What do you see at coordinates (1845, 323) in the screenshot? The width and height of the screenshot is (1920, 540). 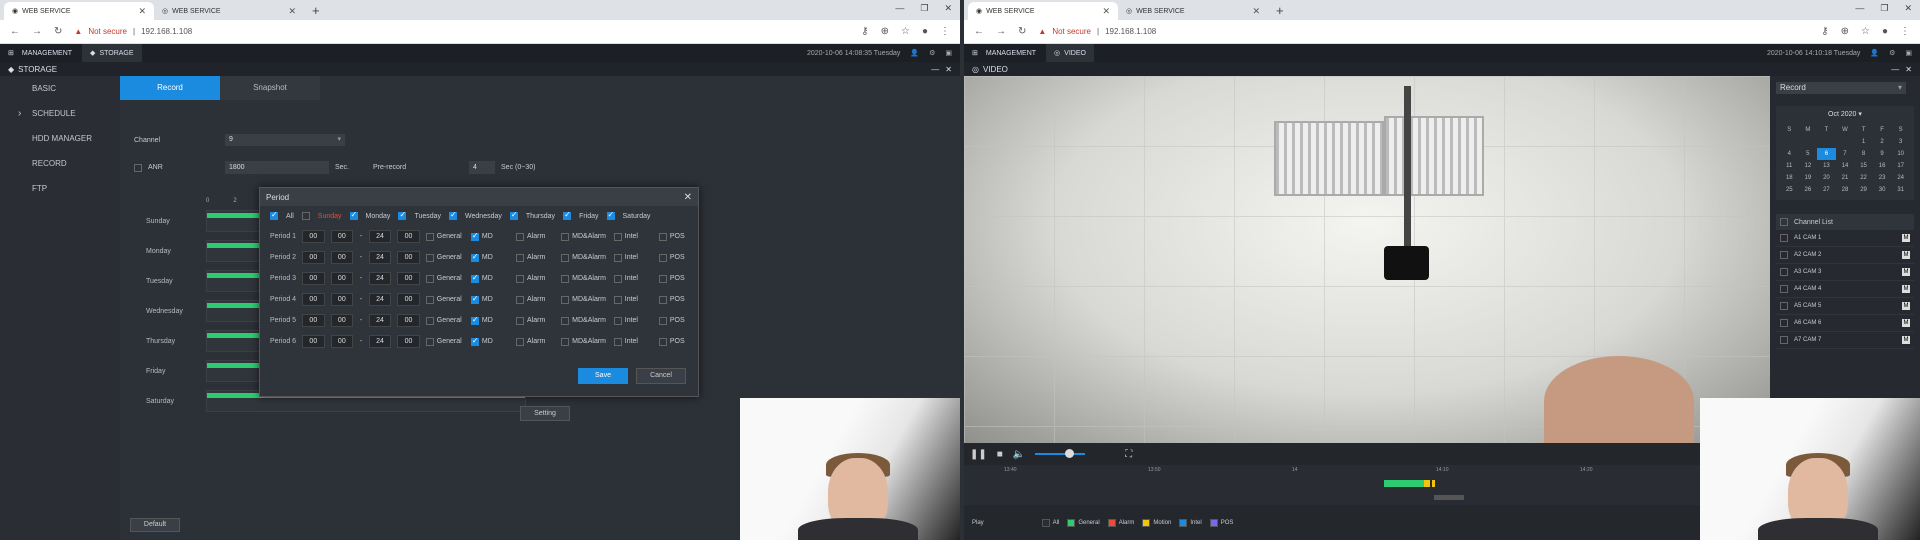 I see `channel-row: A6 CAM 6 M` at bounding box center [1845, 323].